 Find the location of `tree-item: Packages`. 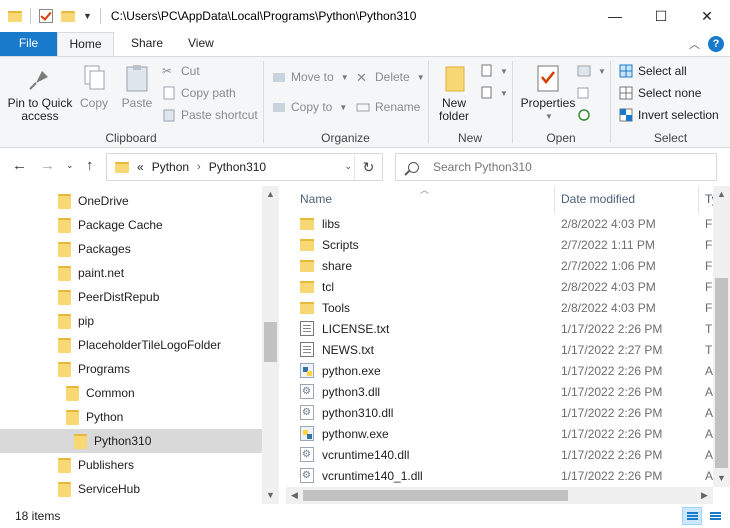

tree-item: Packages is located at coordinates (131, 249).